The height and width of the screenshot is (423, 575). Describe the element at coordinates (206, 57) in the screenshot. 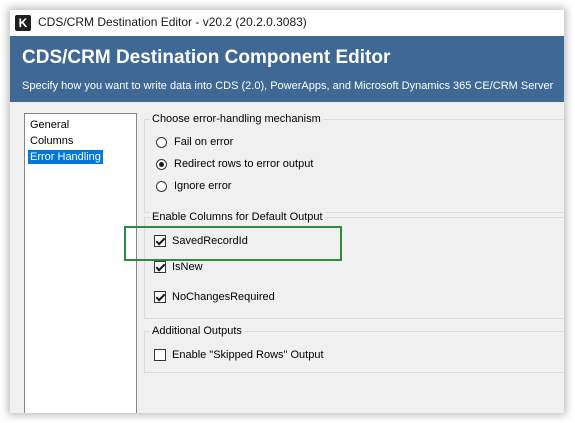

I see `header-title: CDS/CRM Destination Component Editor` at that location.